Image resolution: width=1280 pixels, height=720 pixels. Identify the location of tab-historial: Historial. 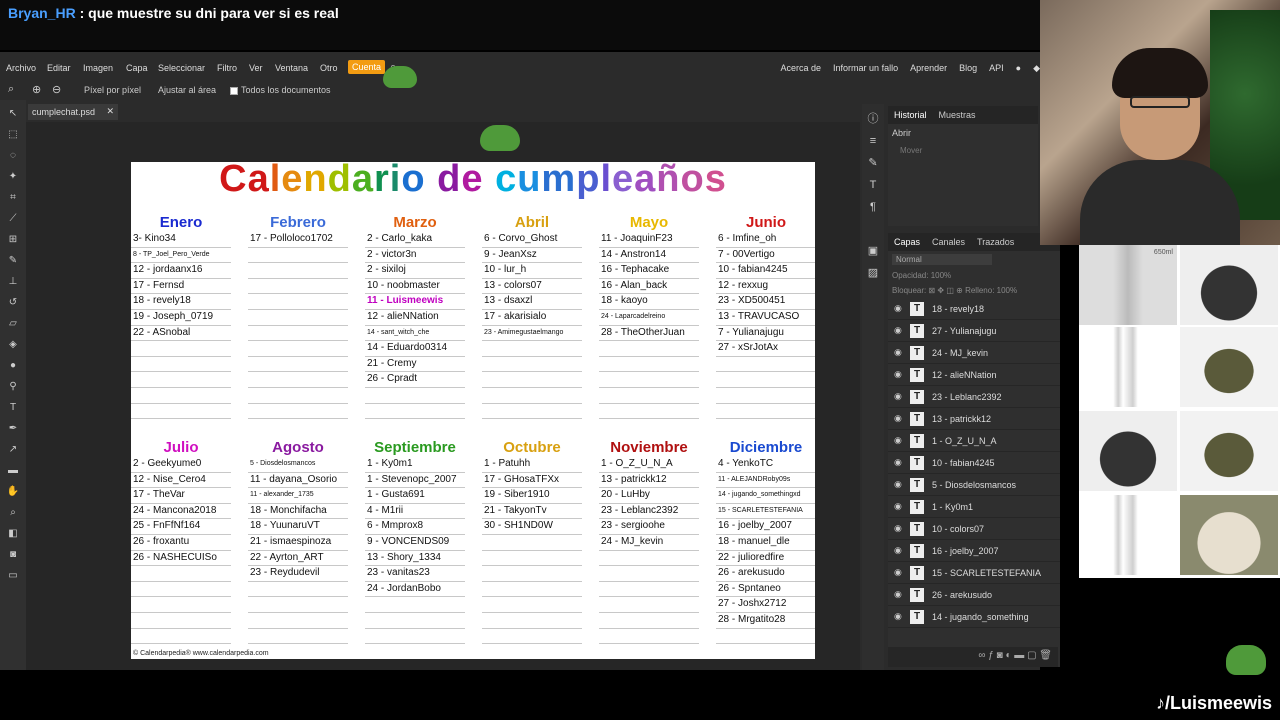
(910, 115).